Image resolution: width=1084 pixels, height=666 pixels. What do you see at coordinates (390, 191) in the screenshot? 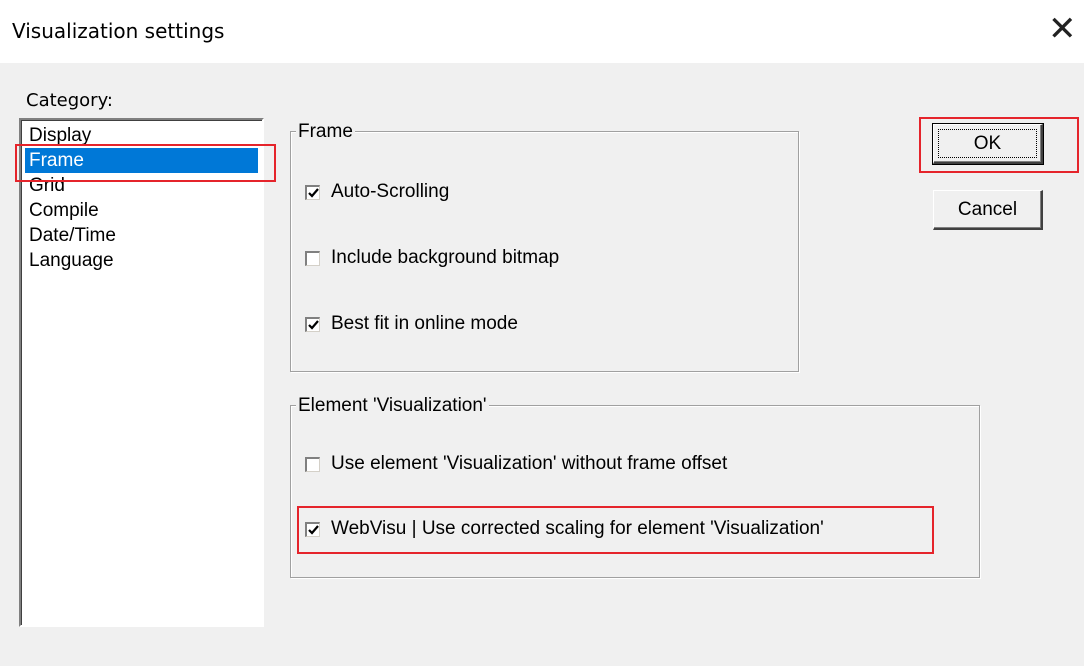
I see `auto-scrolling-label: Auto-Scrolling` at bounding box center [390, 191].